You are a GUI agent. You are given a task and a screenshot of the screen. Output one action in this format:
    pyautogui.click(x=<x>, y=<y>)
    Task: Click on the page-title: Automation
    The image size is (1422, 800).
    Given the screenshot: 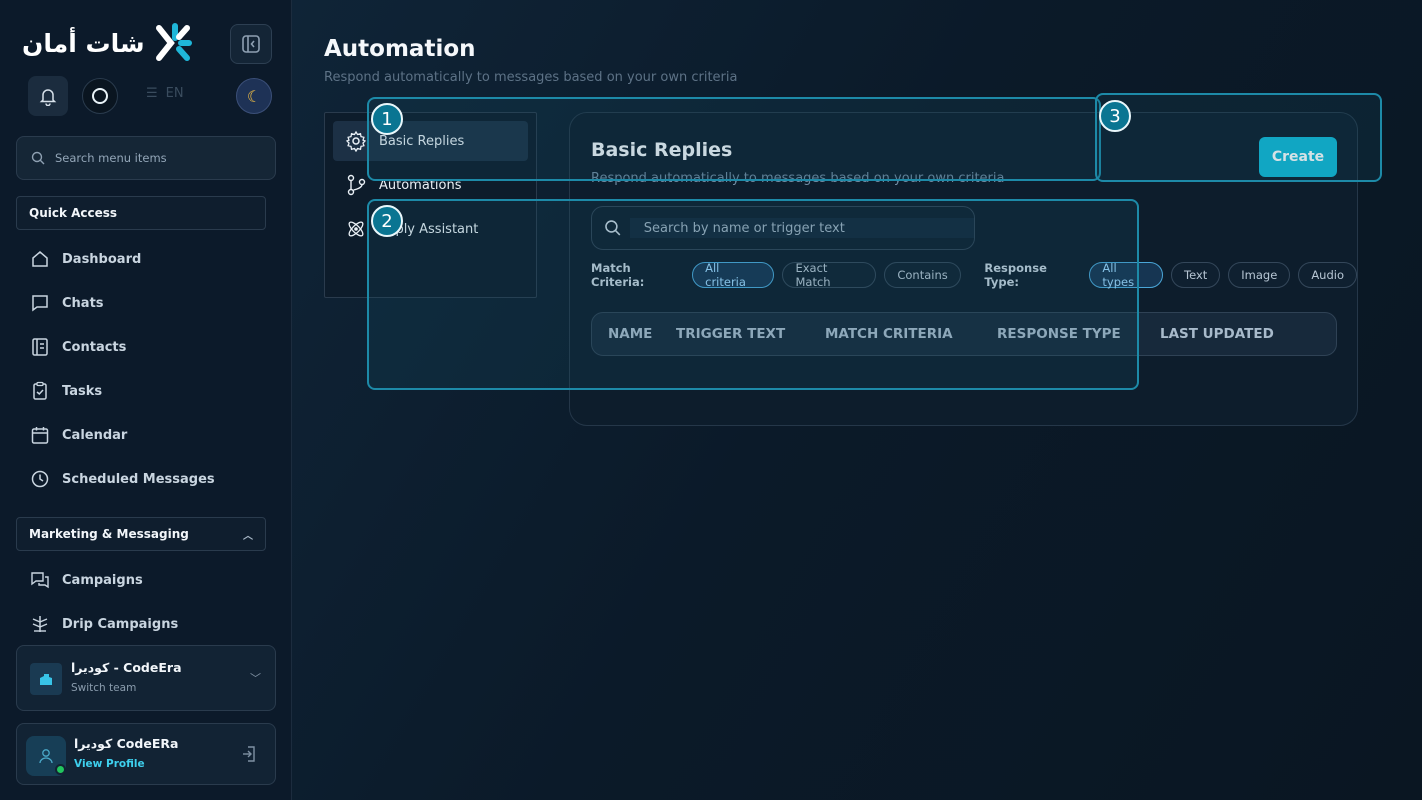 What is the action you would take?
    pyautogui.click(x=400, y=49)
    